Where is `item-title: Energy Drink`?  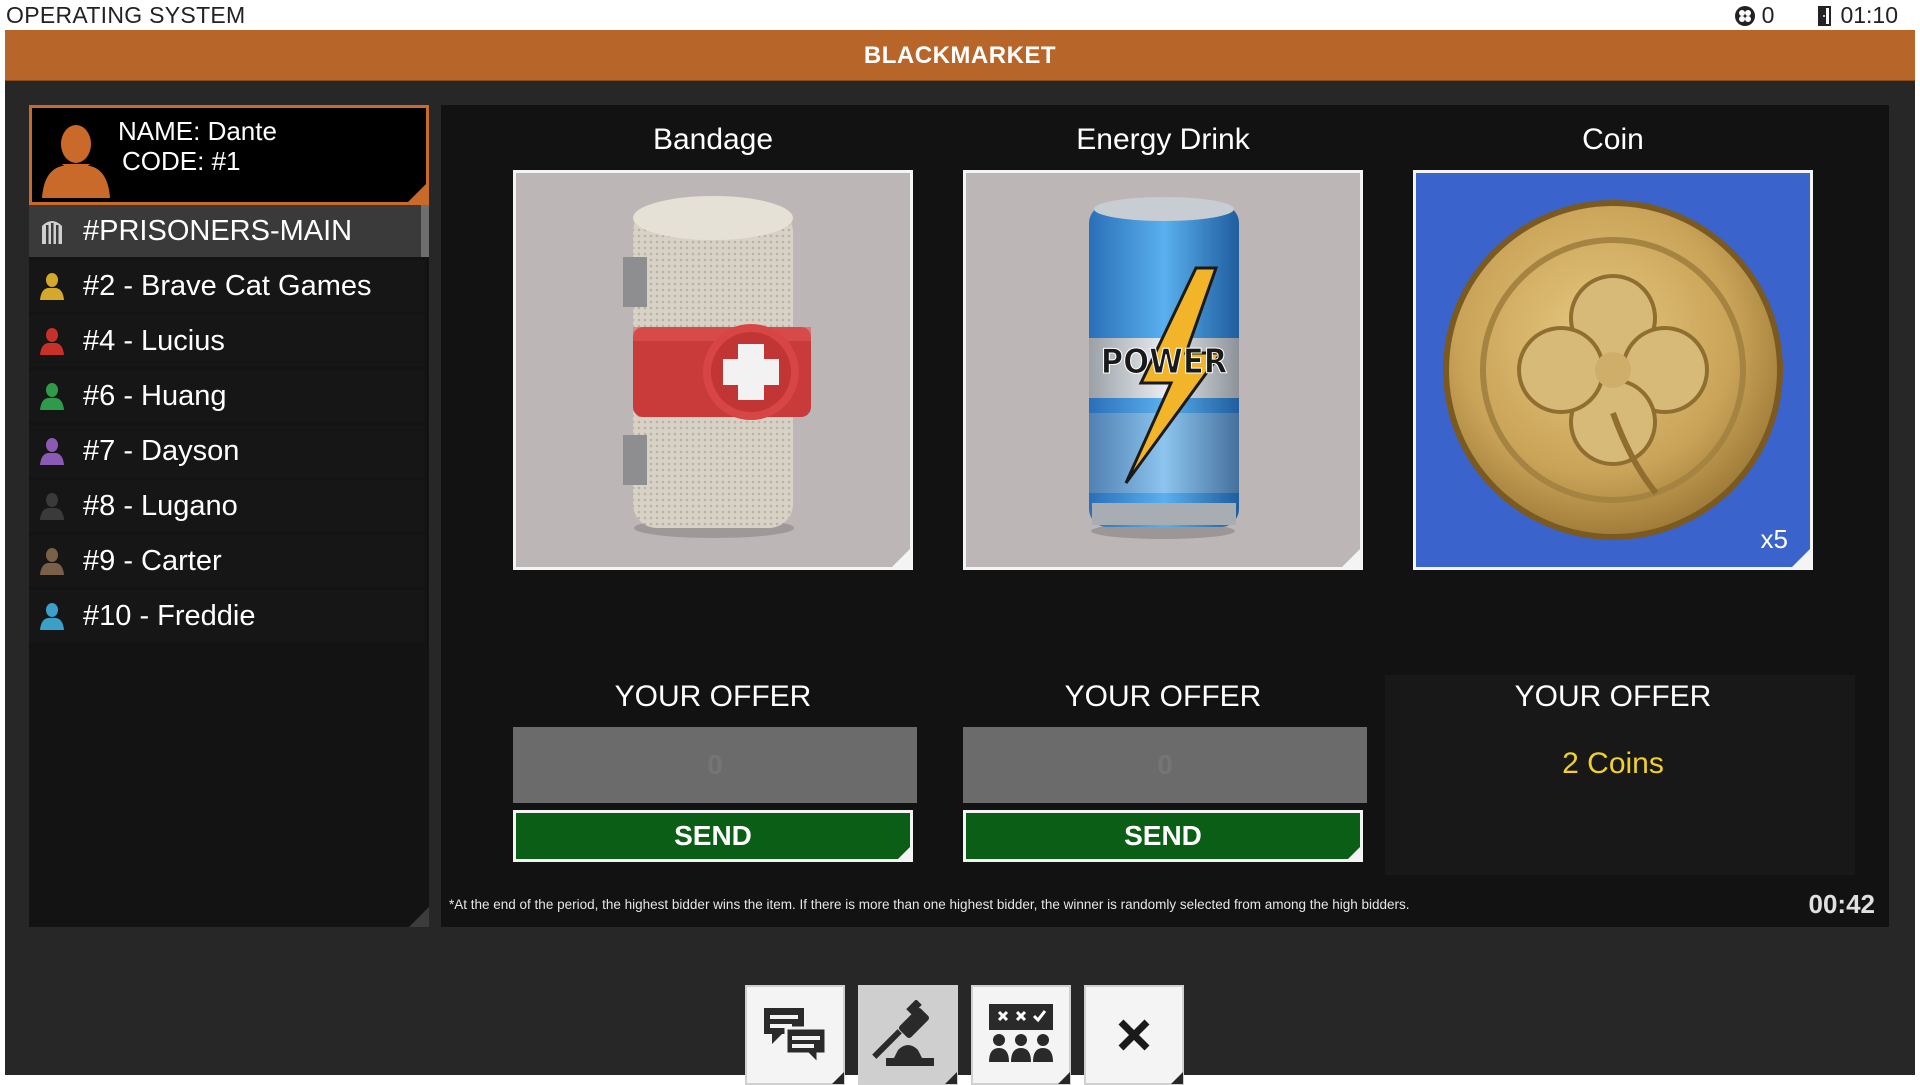
item-title: Energy Drink is located at coordinates (1163, 139).